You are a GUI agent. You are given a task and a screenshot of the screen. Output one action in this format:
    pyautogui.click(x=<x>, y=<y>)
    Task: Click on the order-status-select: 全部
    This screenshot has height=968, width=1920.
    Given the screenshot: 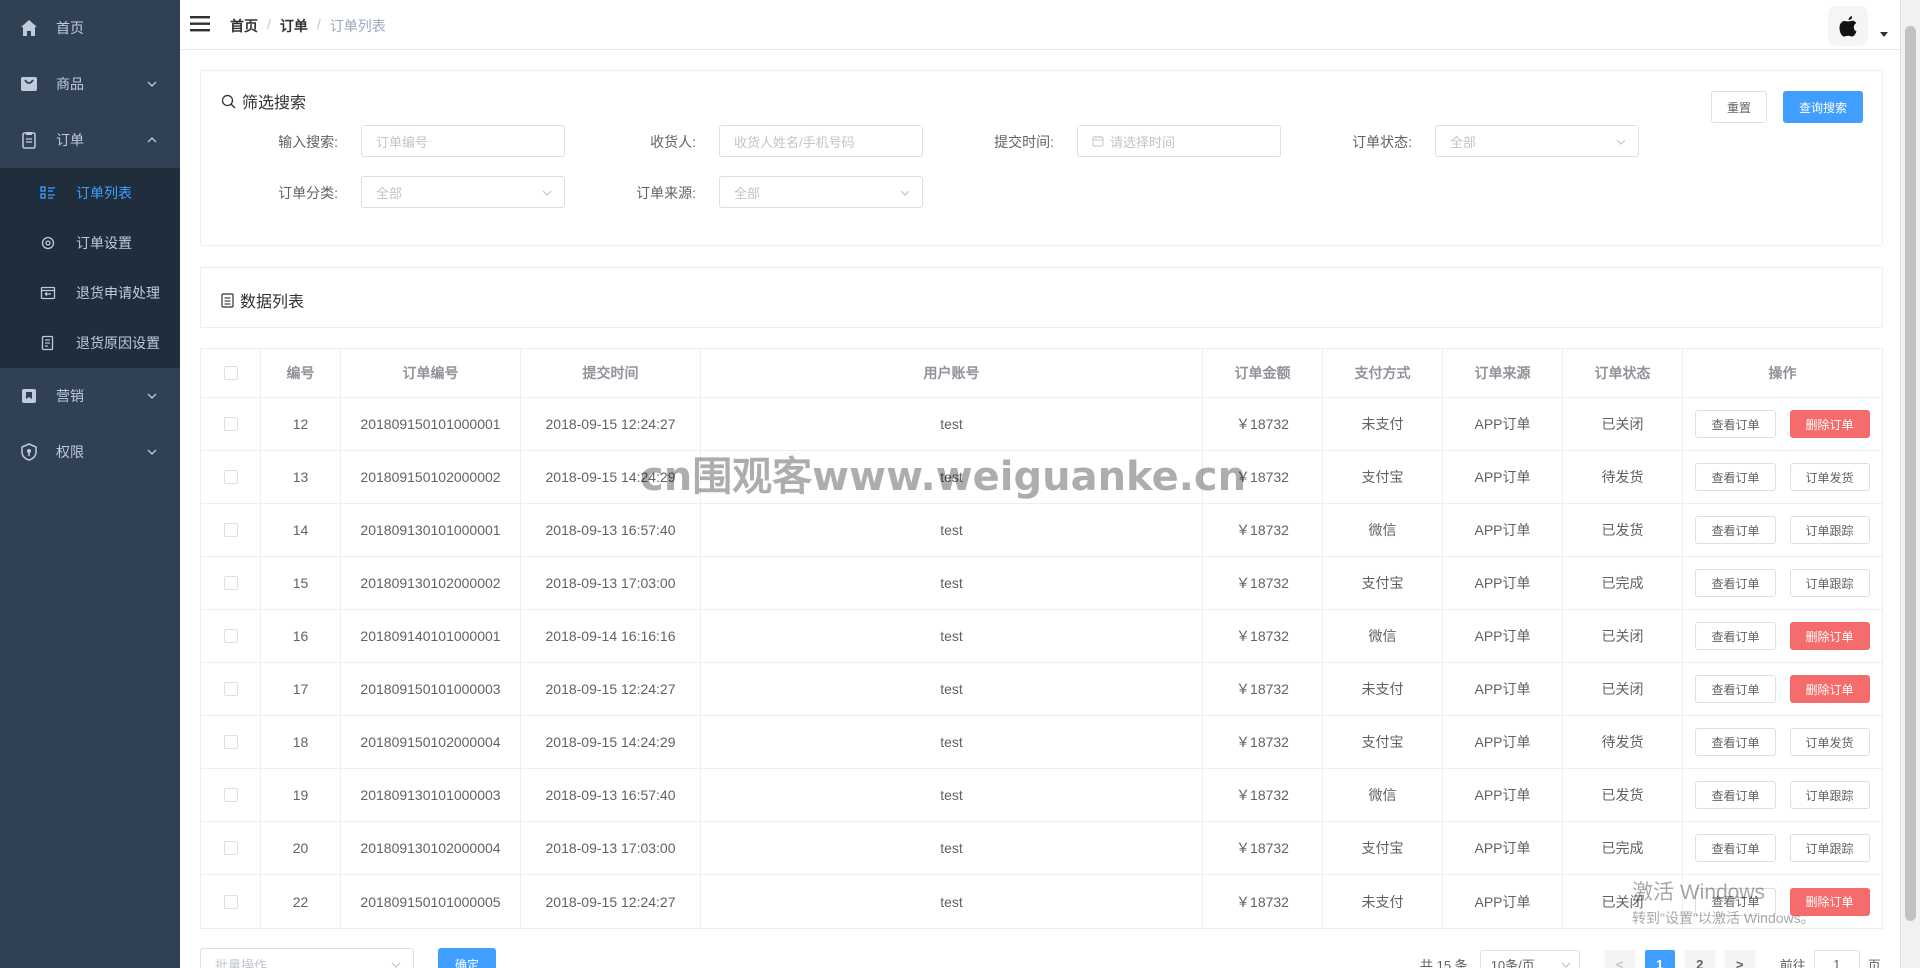 What is the action you would take?
    pyautogui.click(x=1537, y=141)
    